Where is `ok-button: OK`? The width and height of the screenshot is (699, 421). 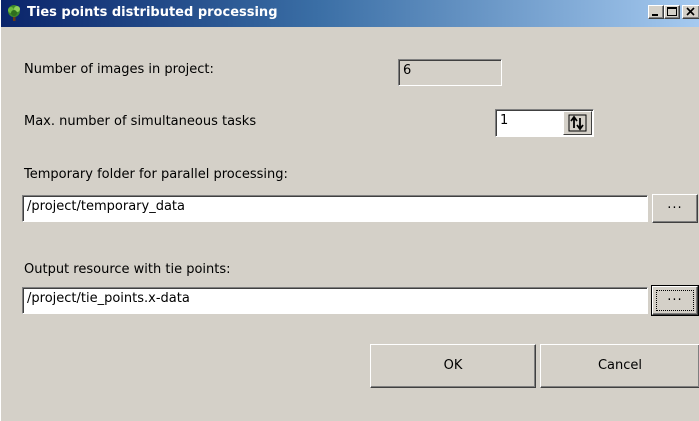
ok-button: OK is located at coordinates (453, 366).